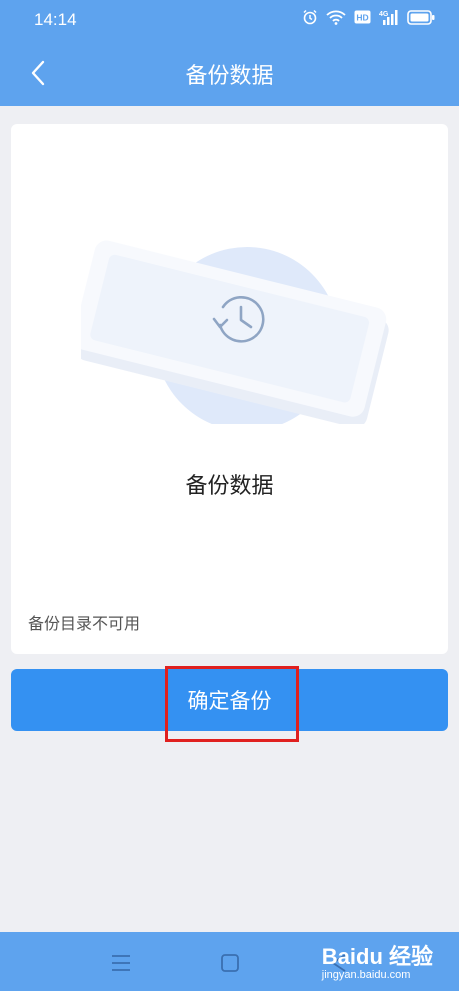  What do you see at coordinates (84, 624) in the screenshot?
I see `backup-directory-status: 备份目录不可用` at bounding box center [84, 624].